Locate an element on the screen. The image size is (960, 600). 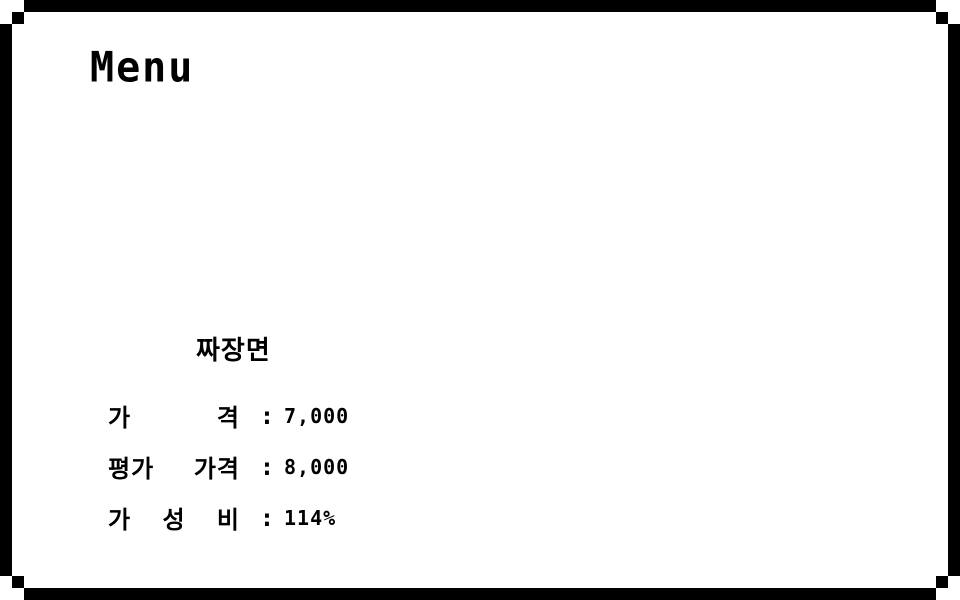
frame-border-left is located at coordinates (6, 300).